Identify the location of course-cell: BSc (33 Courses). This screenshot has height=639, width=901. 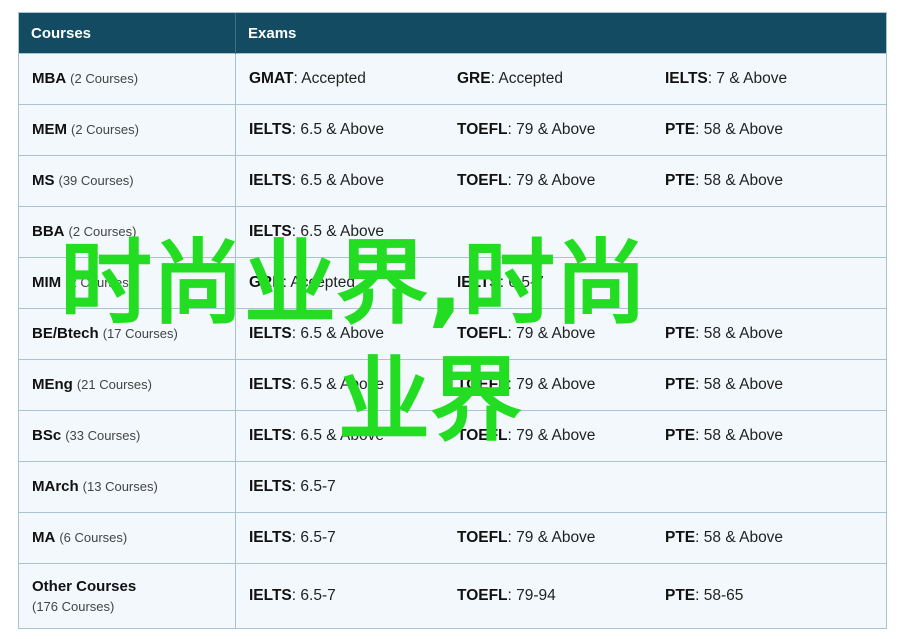
(127, 436).